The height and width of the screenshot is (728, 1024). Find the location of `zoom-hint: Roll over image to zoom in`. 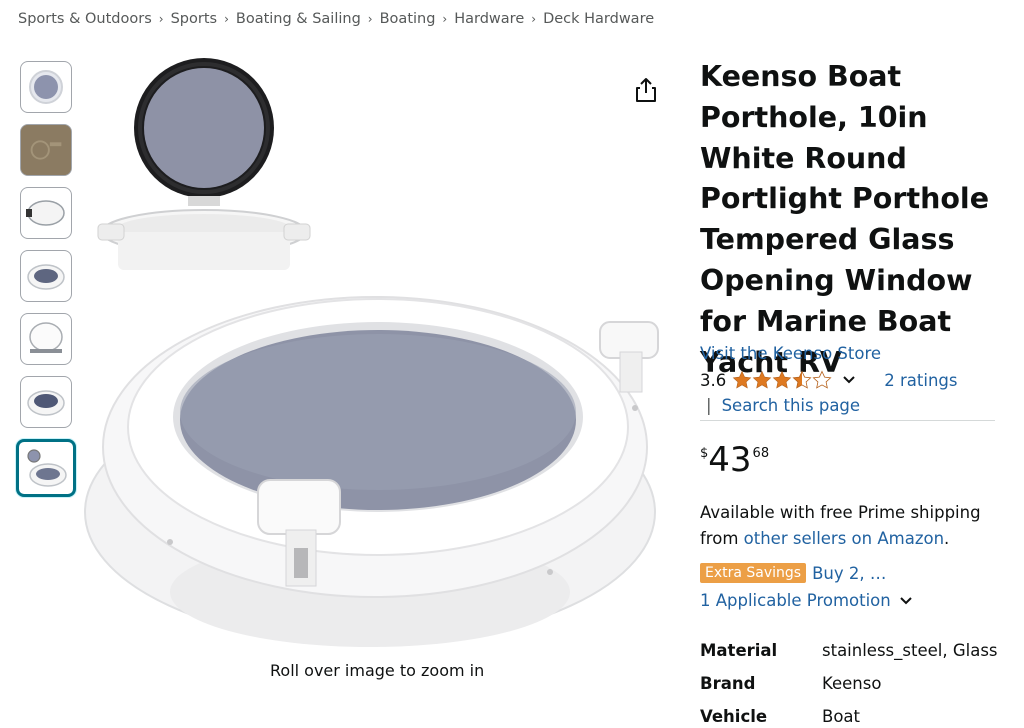

zoom-hint: Roll over image to zoom in is located at coordinates (377, 670).